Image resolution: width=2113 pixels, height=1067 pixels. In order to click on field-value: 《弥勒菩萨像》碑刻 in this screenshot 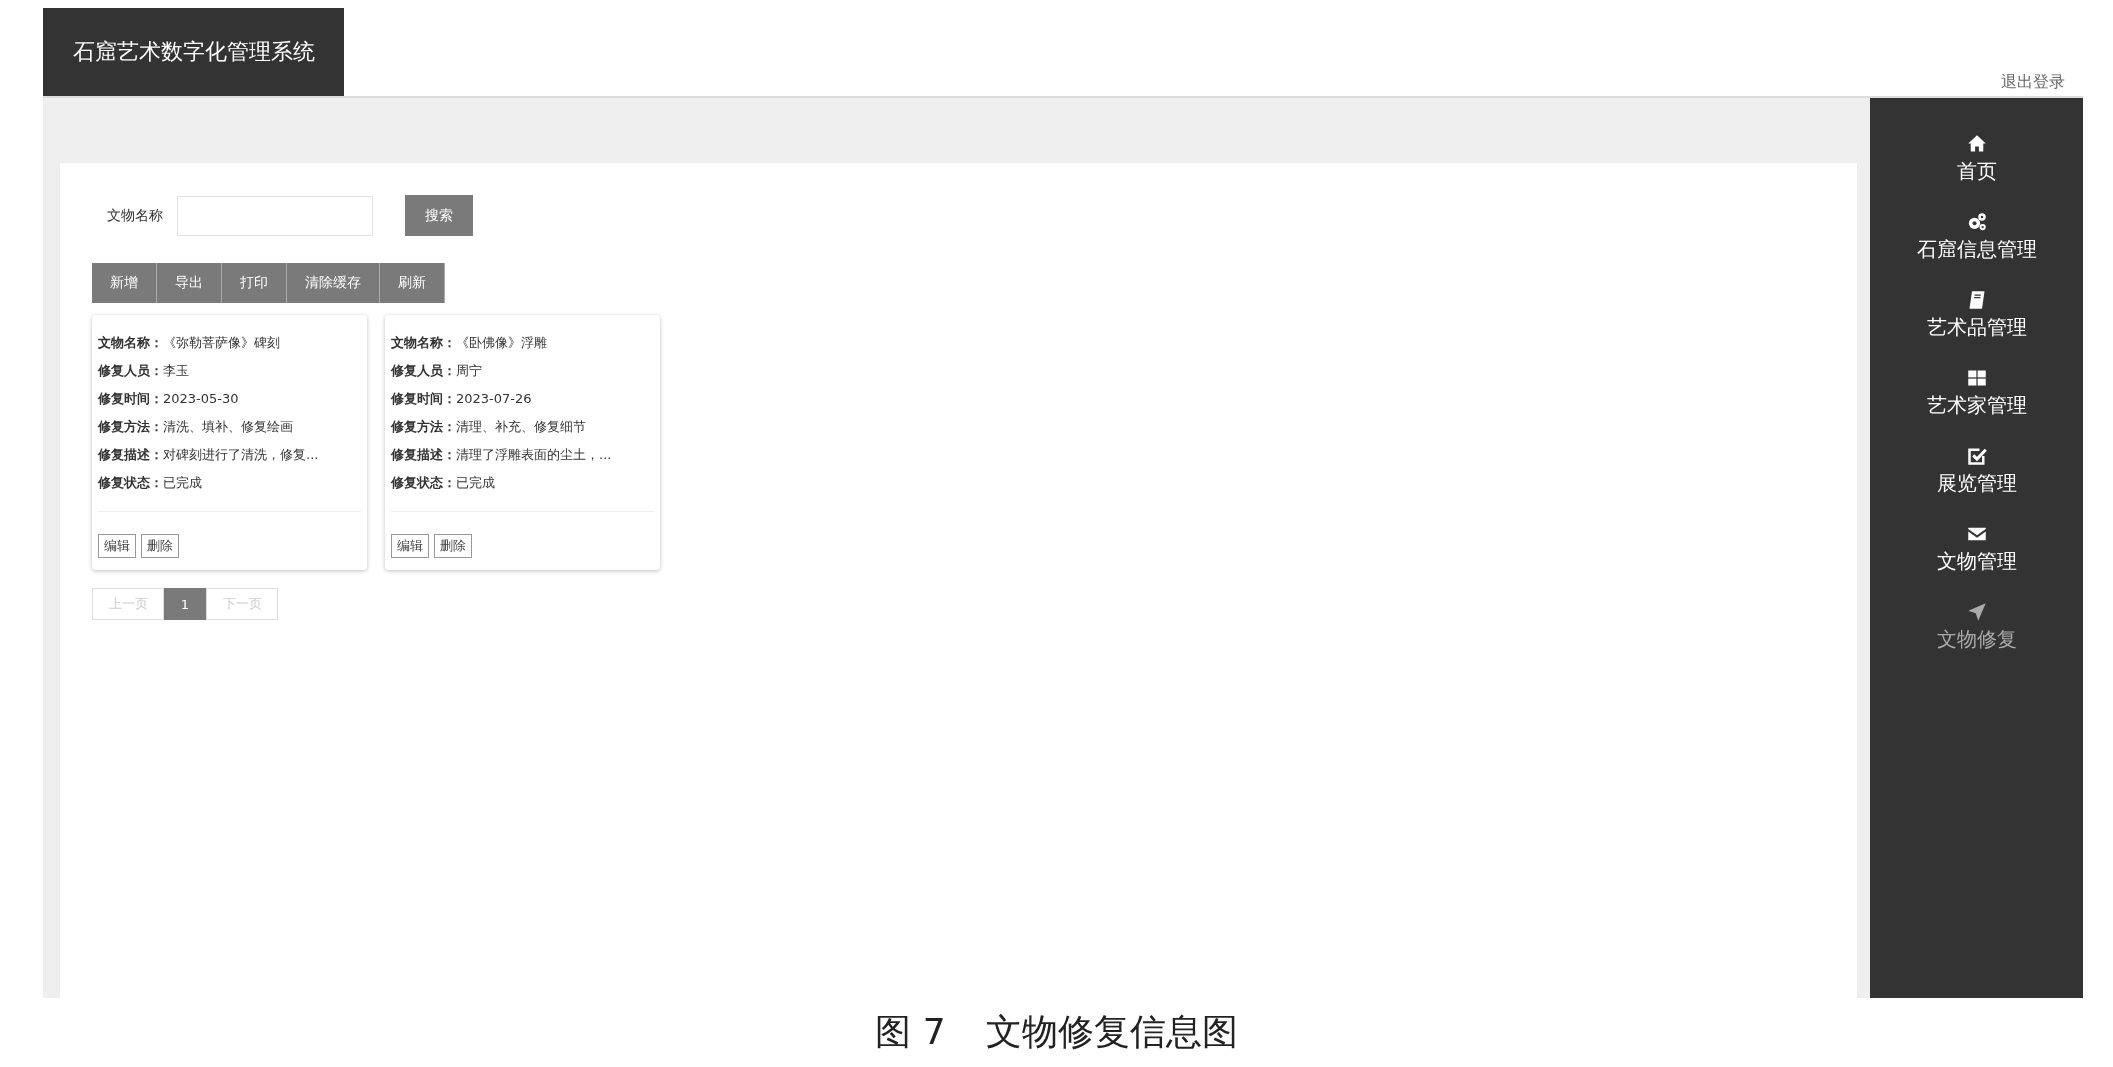, I will do `click(221, 342)`.